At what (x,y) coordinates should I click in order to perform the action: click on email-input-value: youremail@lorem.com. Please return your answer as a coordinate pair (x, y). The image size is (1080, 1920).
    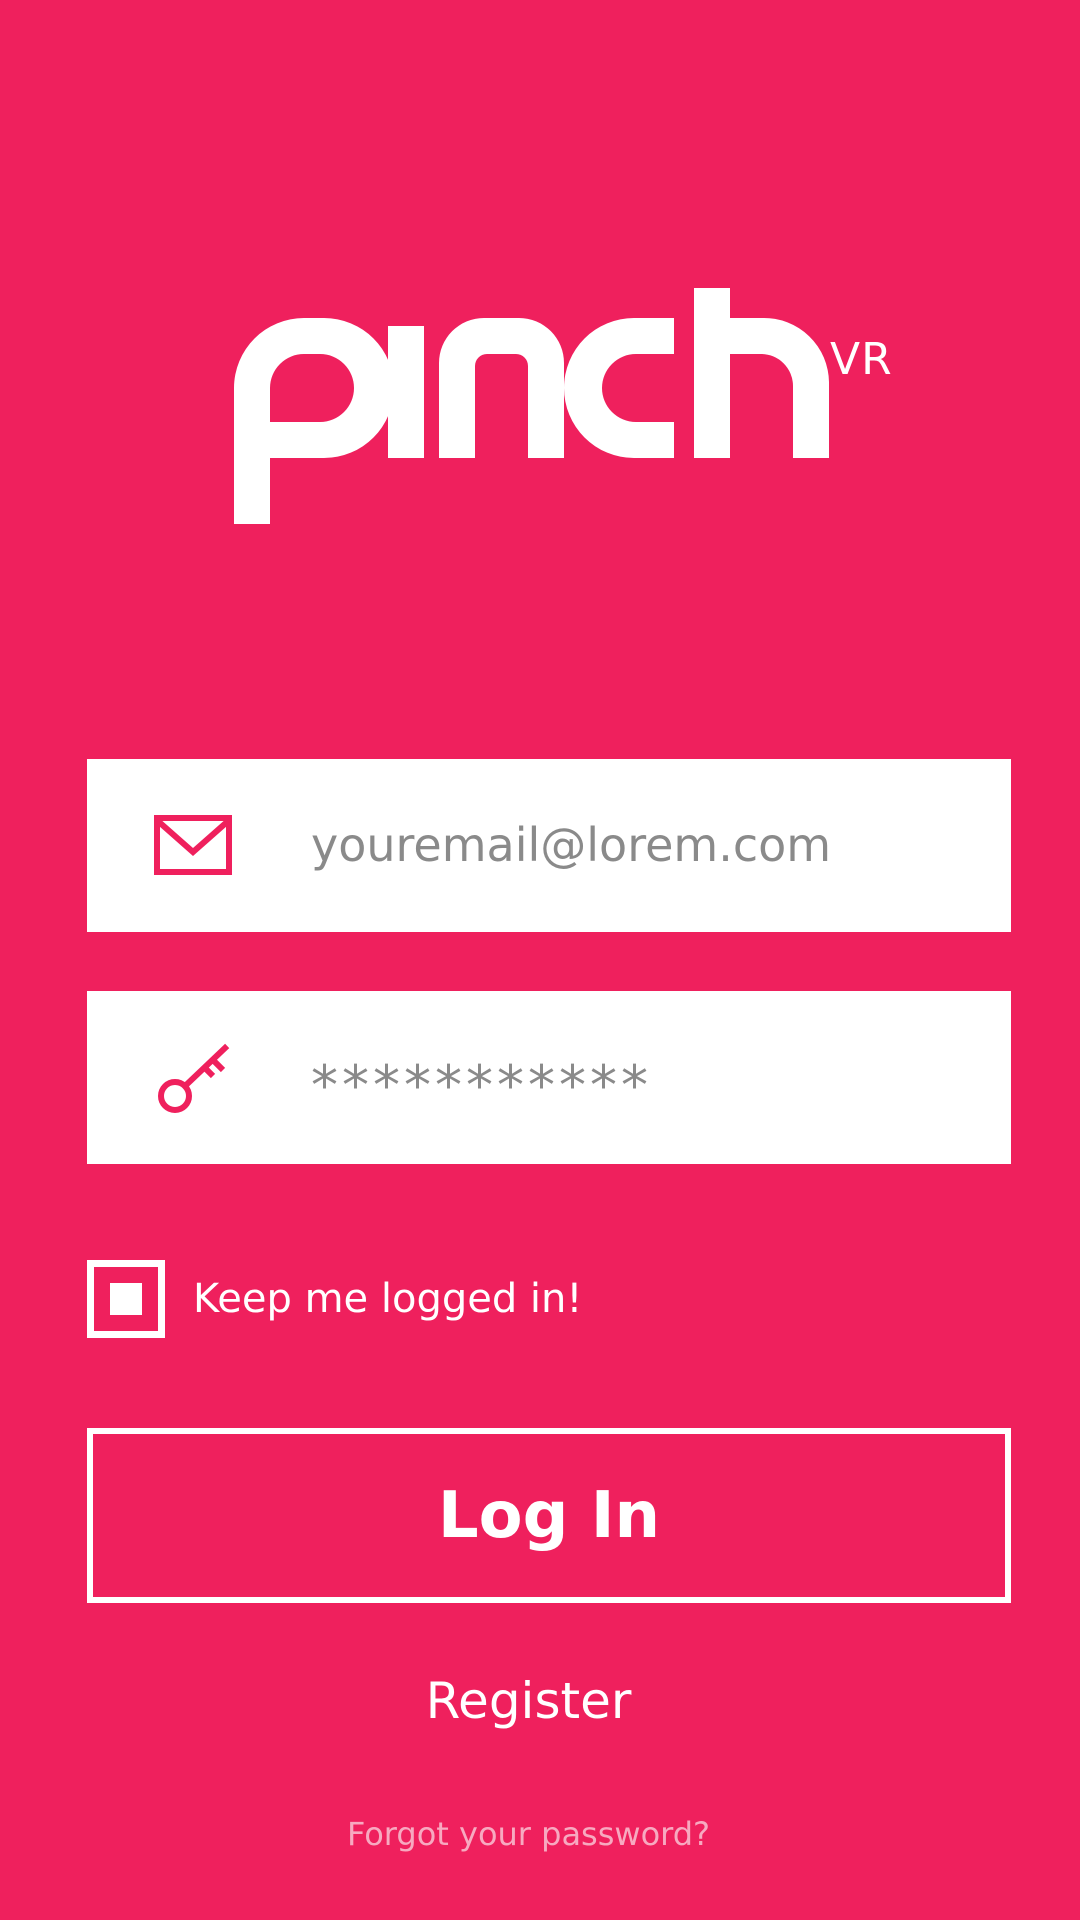
    Looking at the image, I should click on (646, 845).